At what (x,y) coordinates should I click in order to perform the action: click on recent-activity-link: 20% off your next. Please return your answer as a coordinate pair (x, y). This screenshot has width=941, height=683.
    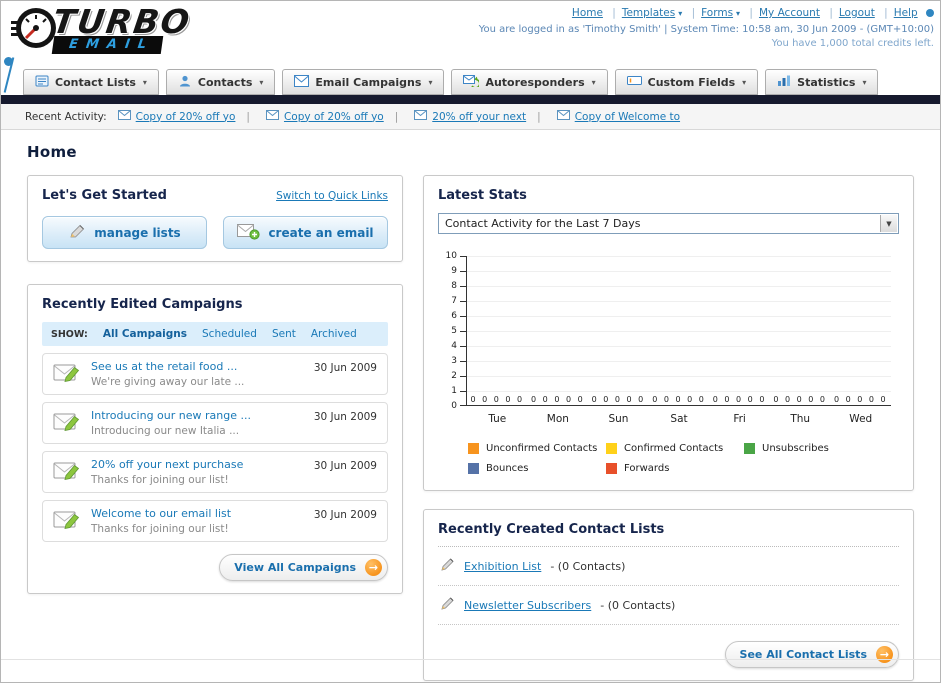
    Looking at the image, I should click on (479, 117).